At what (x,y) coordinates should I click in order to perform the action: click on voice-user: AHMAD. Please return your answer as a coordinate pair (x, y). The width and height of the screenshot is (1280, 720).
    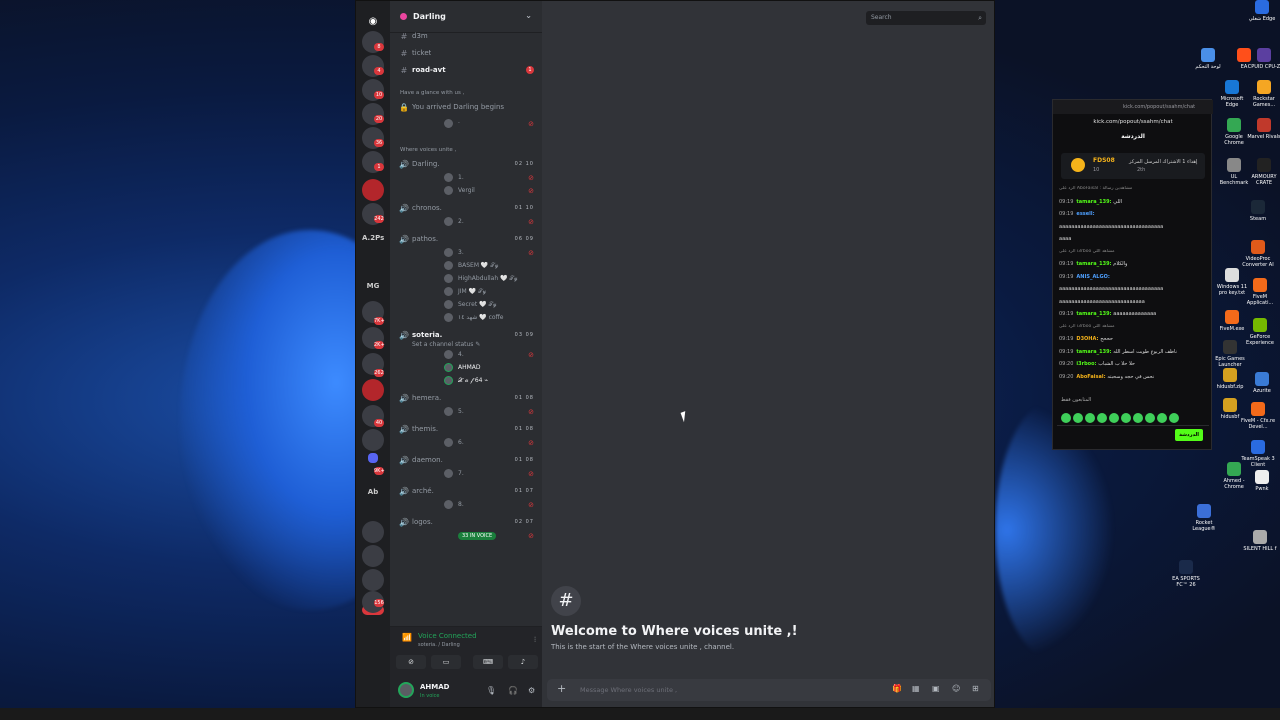
    Looking at the image, I should click on (466, 367).